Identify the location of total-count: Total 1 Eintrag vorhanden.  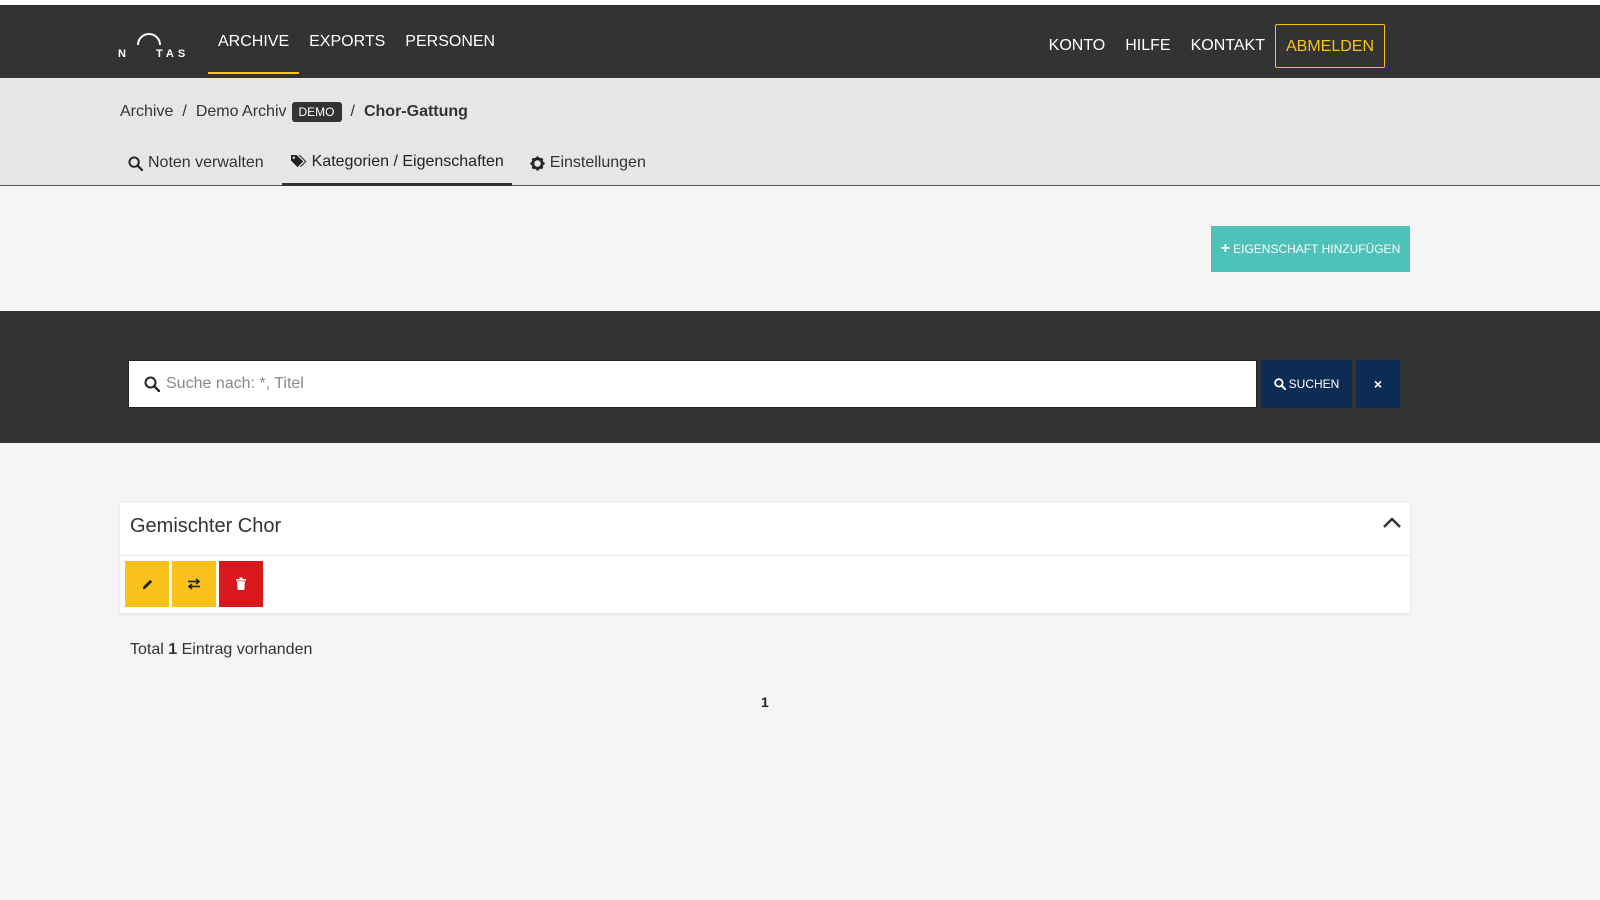
(221, 650).